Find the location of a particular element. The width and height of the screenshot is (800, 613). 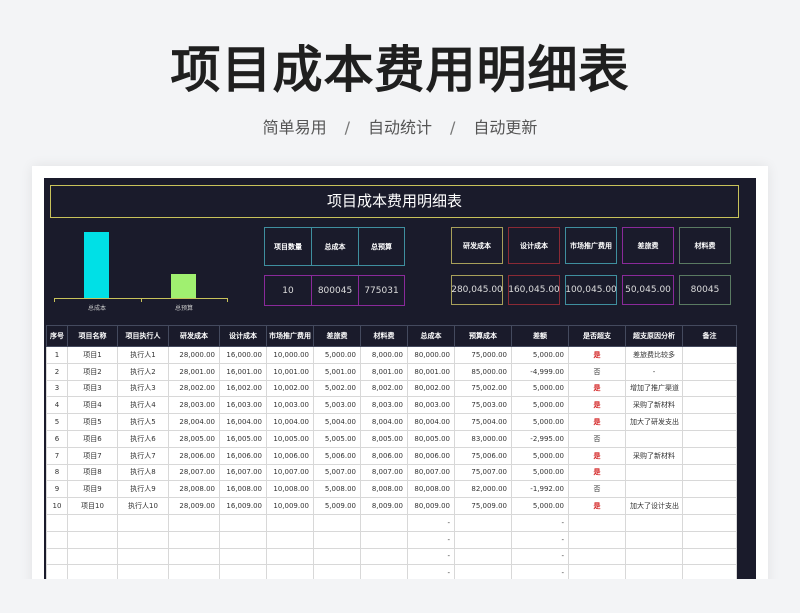

table-cell: 8,004.00 is located at coordinates (384, 422).